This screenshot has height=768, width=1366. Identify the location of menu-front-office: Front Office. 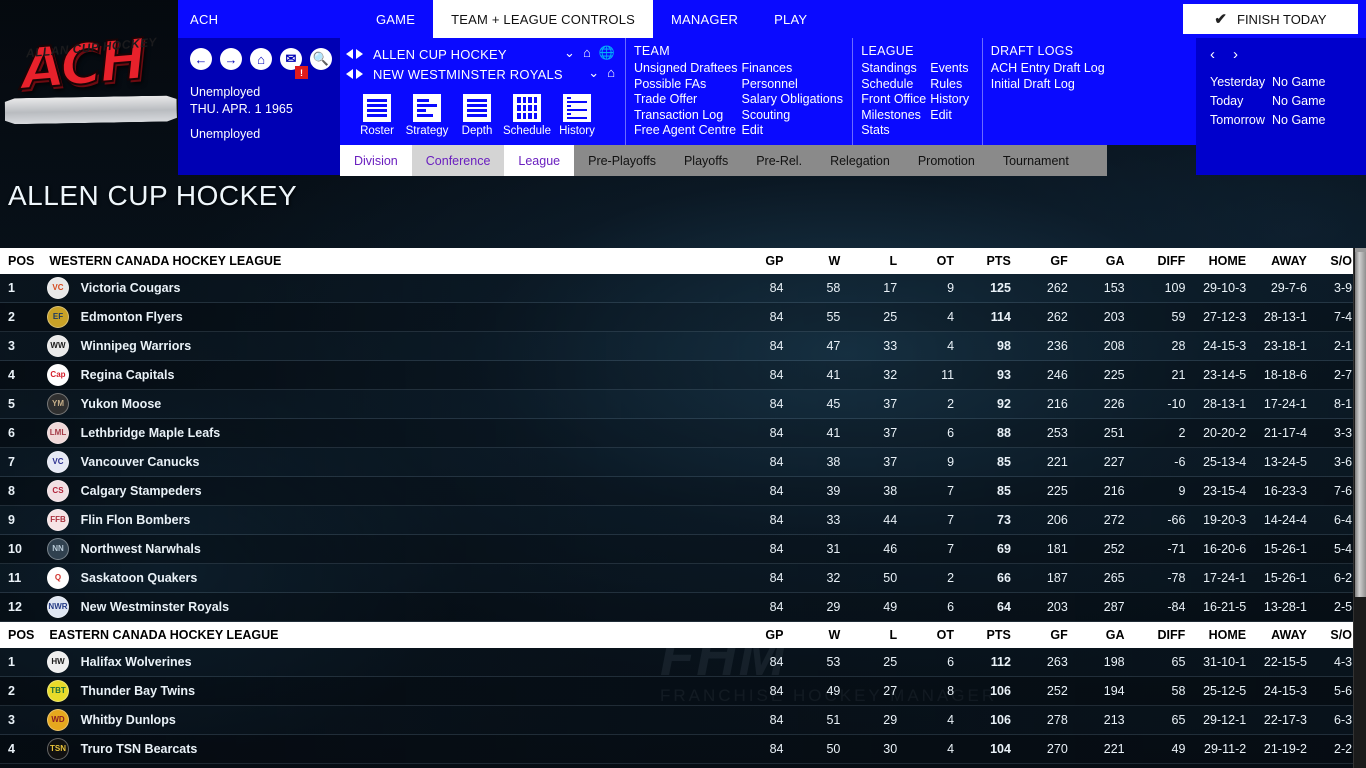
(893, 100).